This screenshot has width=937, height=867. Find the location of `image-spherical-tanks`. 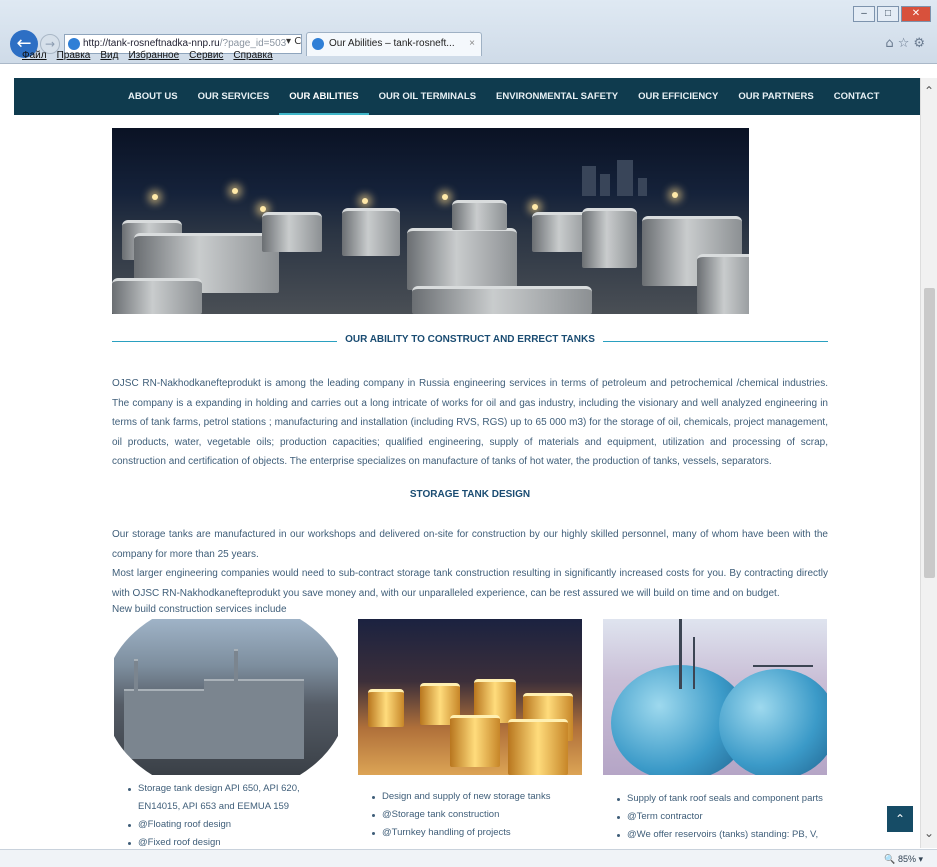

image-spherical-tanks is located at coordinates (715, 697).